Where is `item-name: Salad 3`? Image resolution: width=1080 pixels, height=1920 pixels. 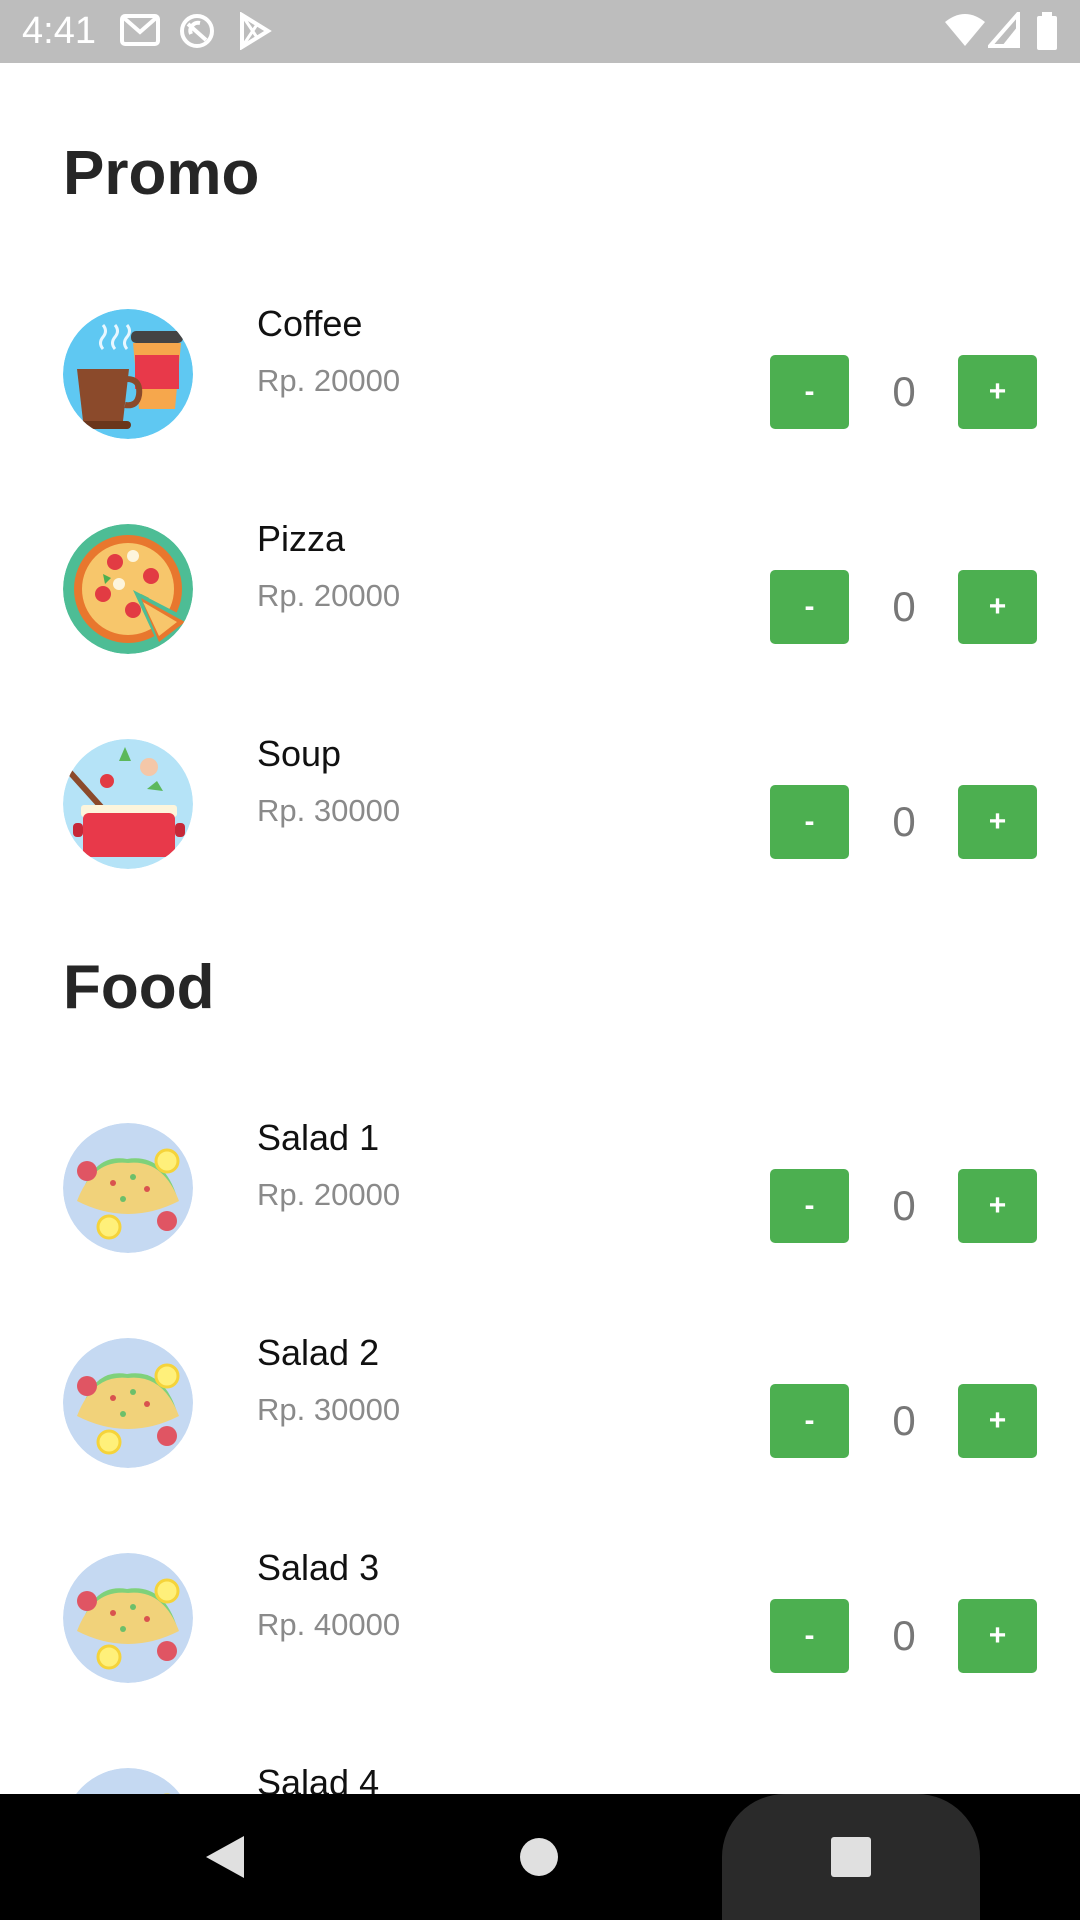
item-name: Salad 3 is located at coordinates (318, 1567).